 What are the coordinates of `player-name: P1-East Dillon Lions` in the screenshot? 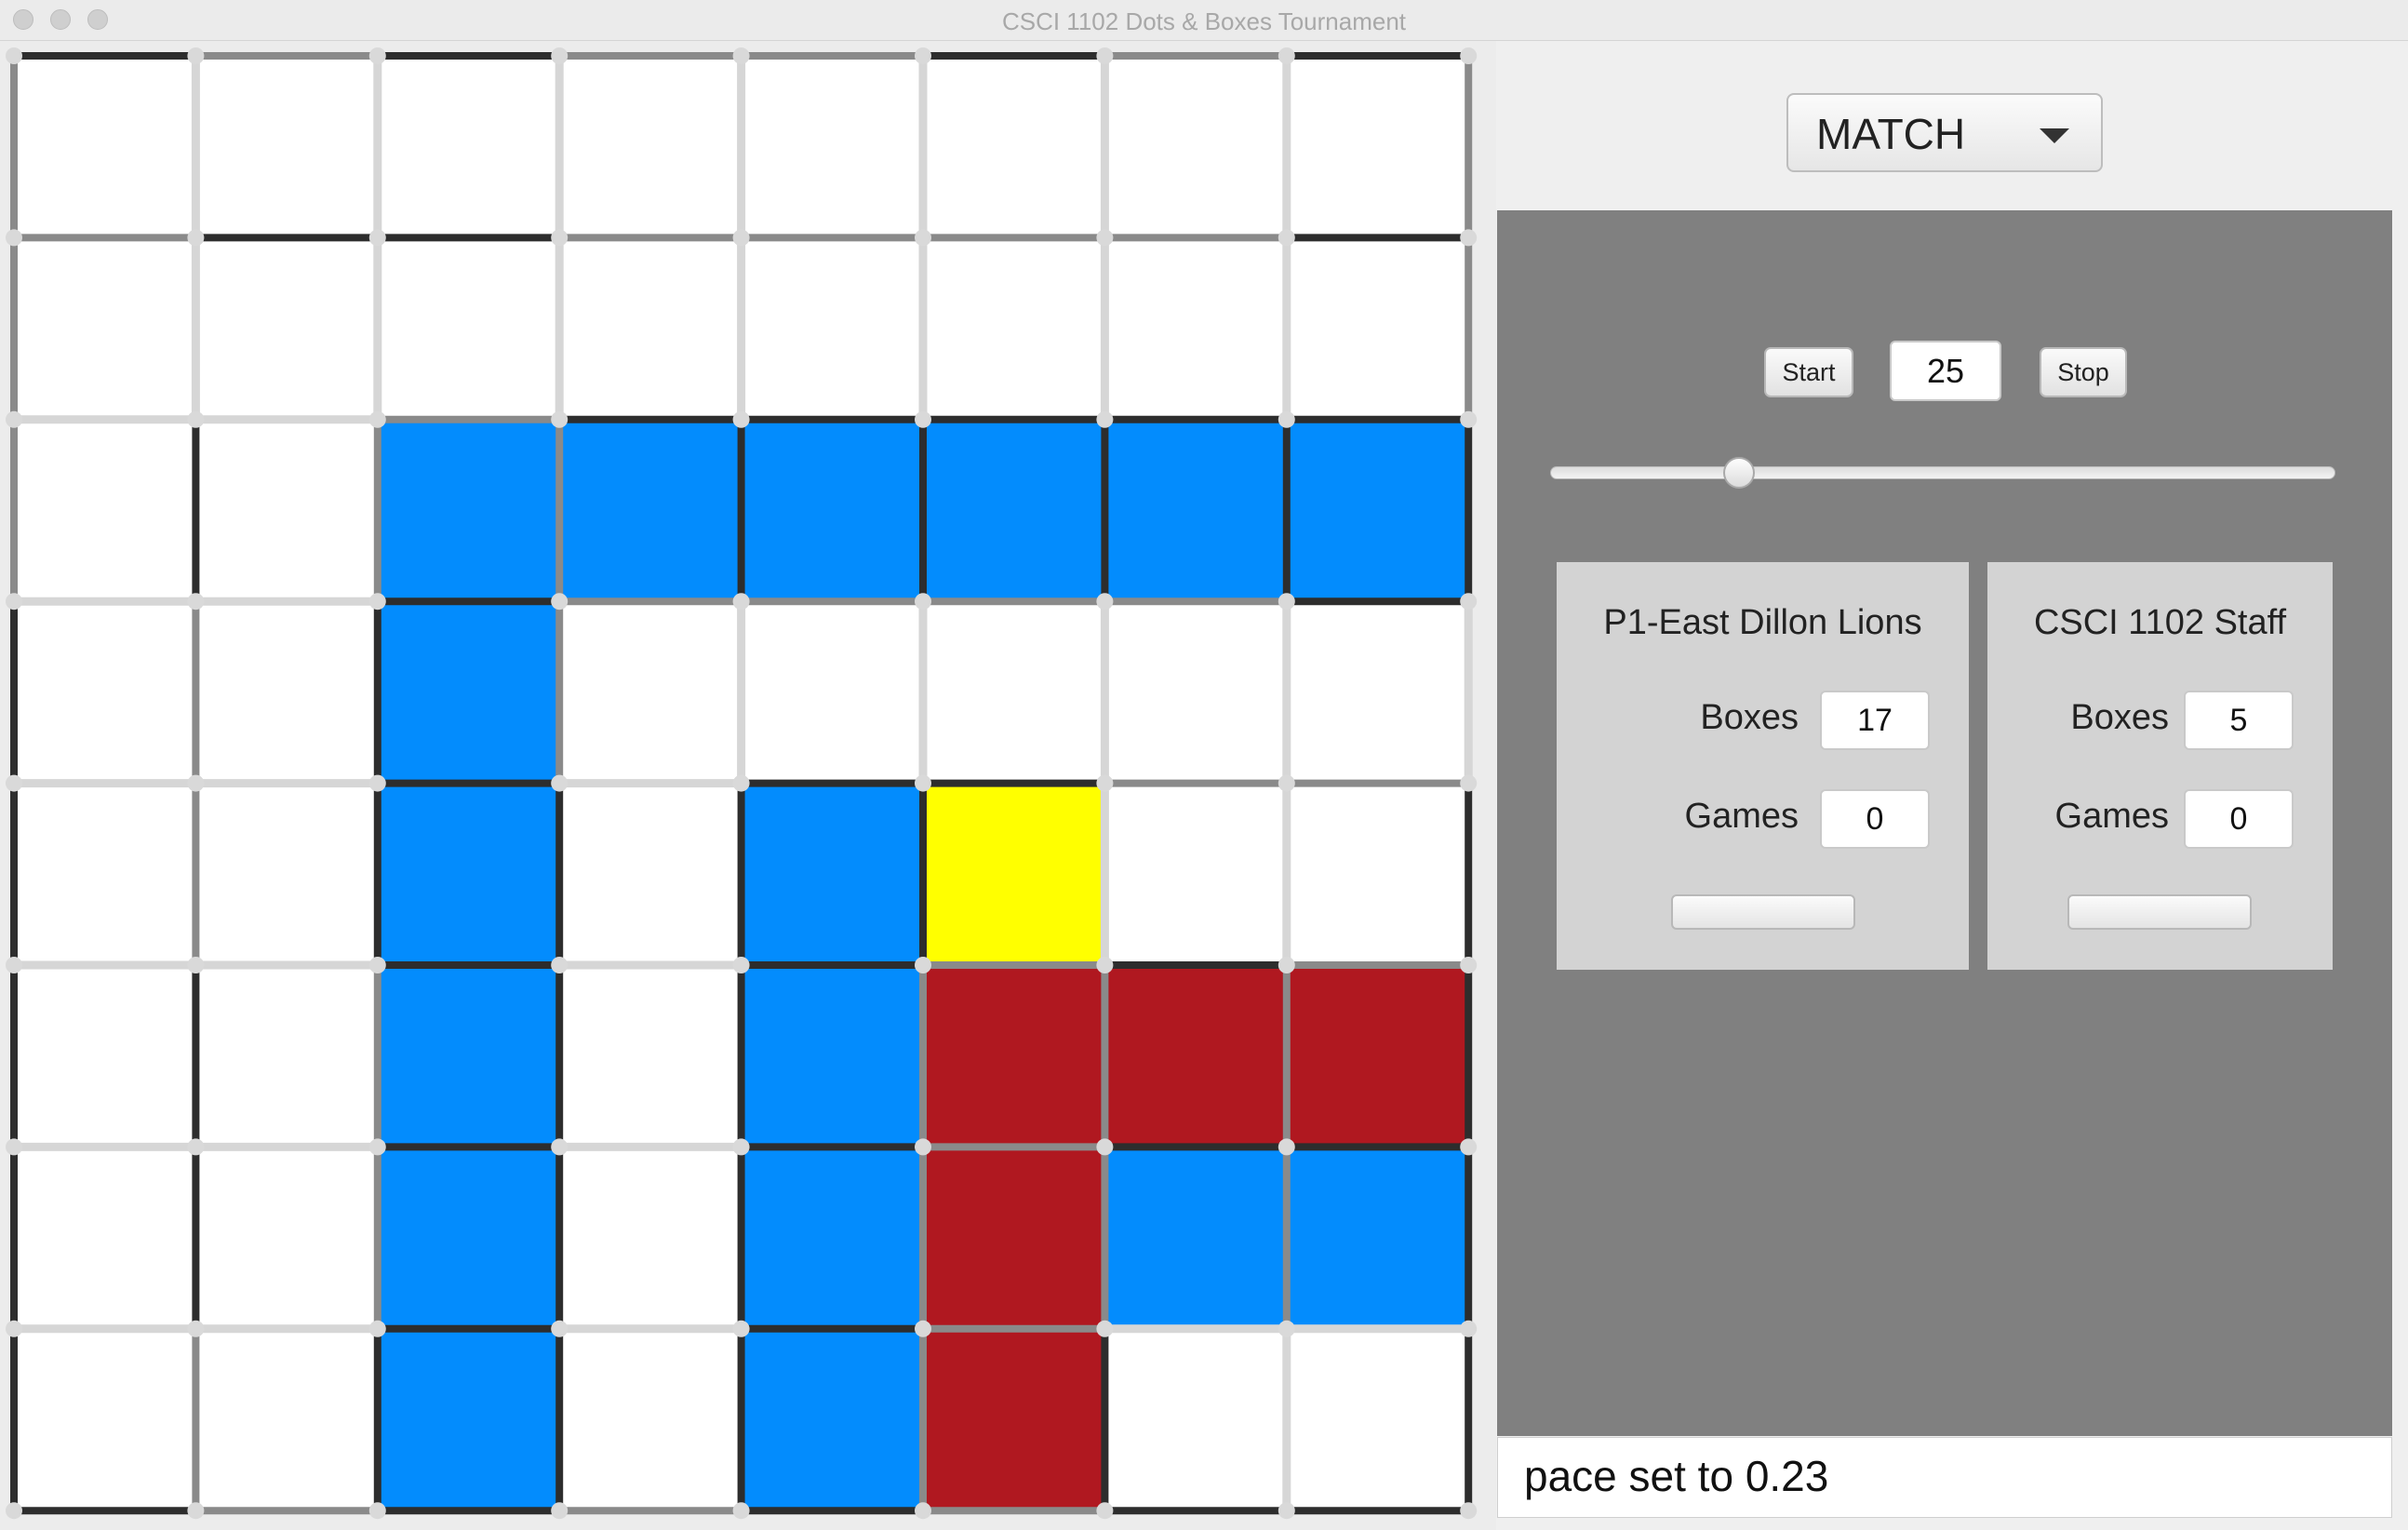 It's located at (1763, 622).